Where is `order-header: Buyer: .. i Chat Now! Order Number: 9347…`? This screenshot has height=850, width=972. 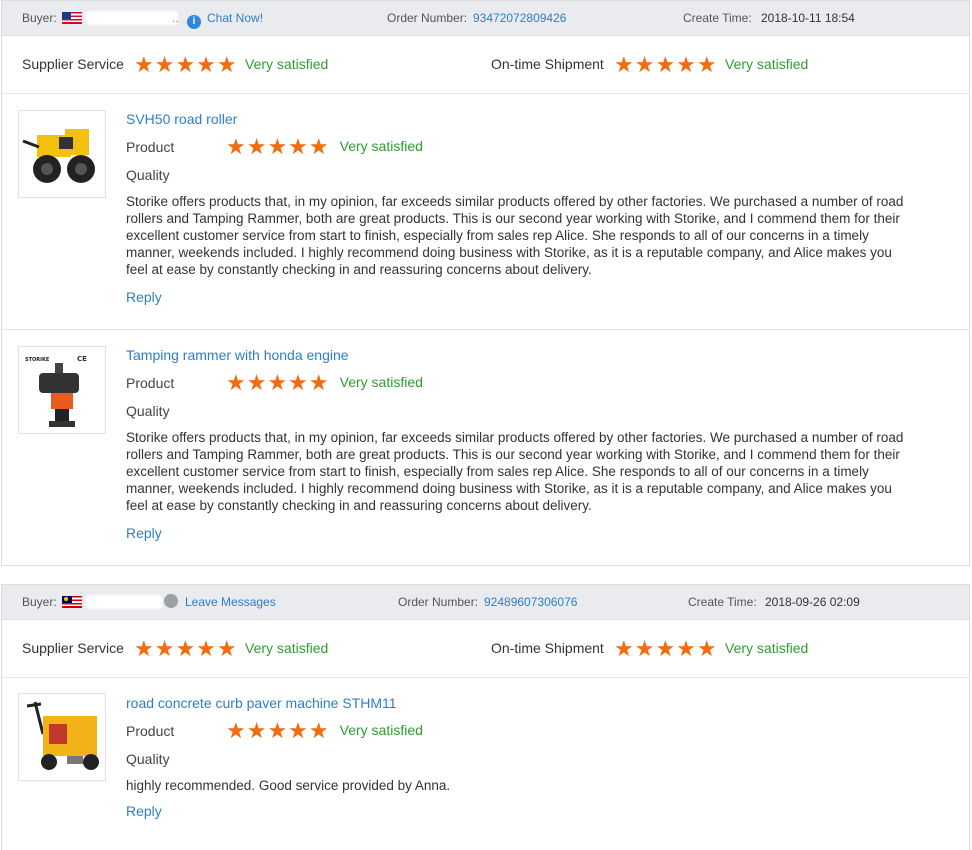 order-header: Buyer: .. i Chat Now! Order Number: 9347… is located at coordinates (485, 18).